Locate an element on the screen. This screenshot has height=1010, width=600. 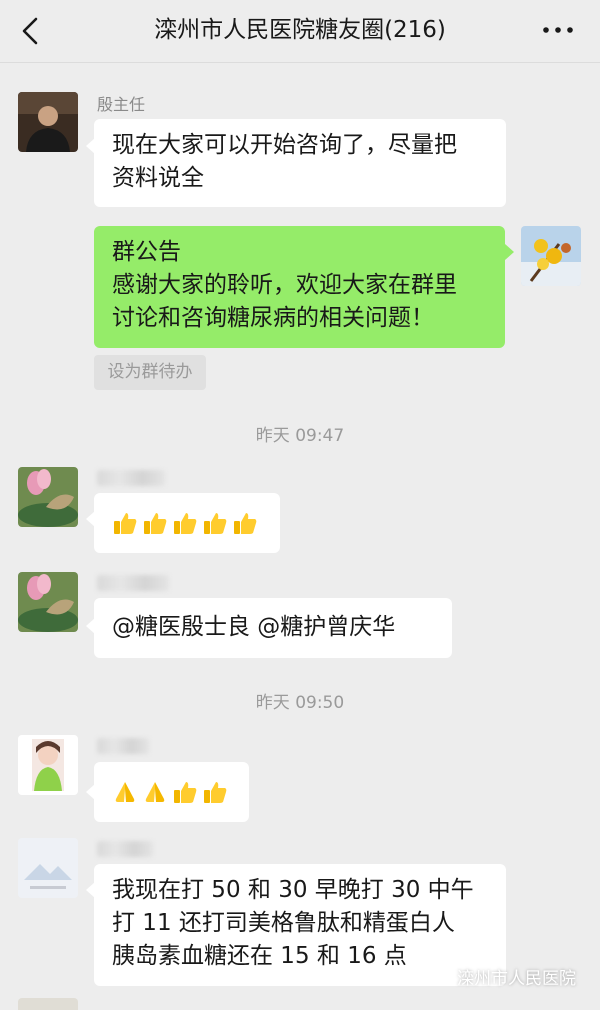
timestamp: 昨天 09:47 is located at coordinates (300, 436).